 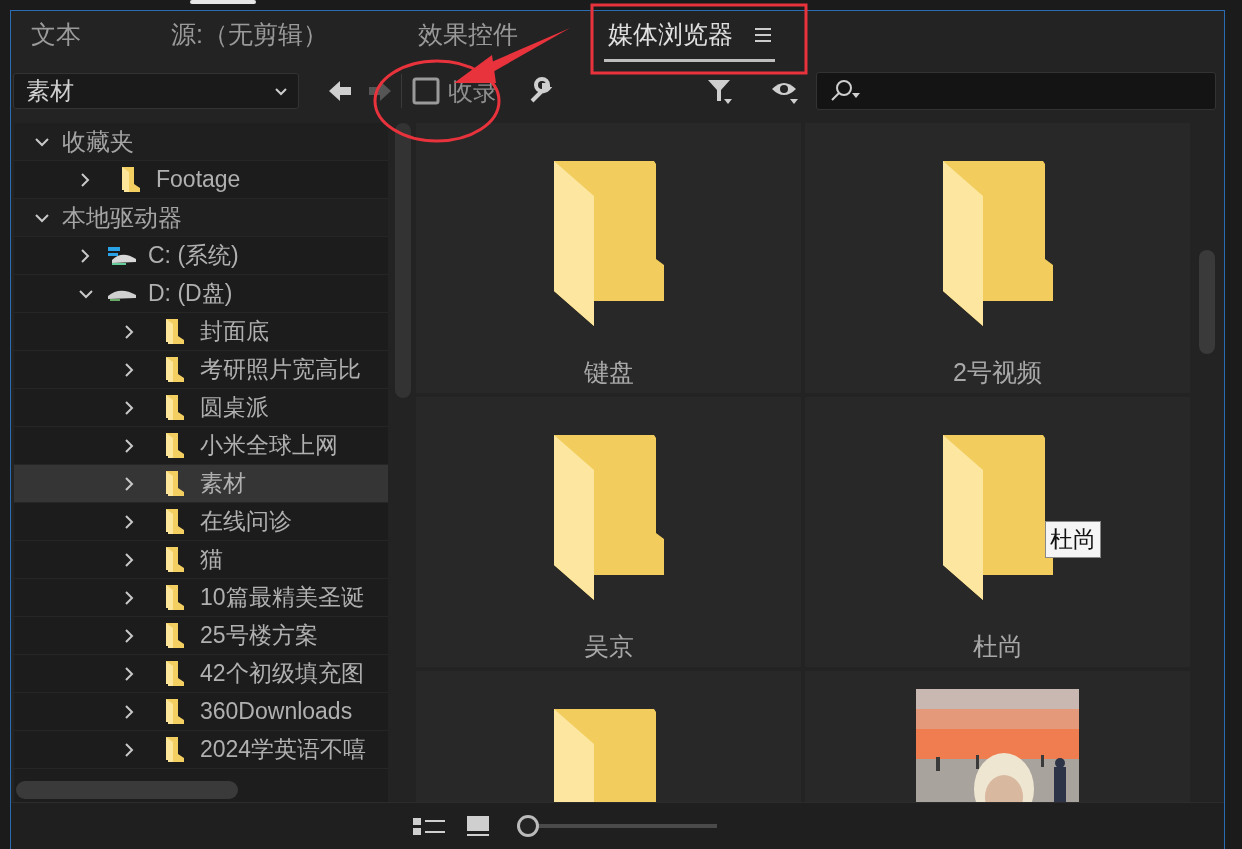 I want to click on menu-icon, so click(x=762, y=34).